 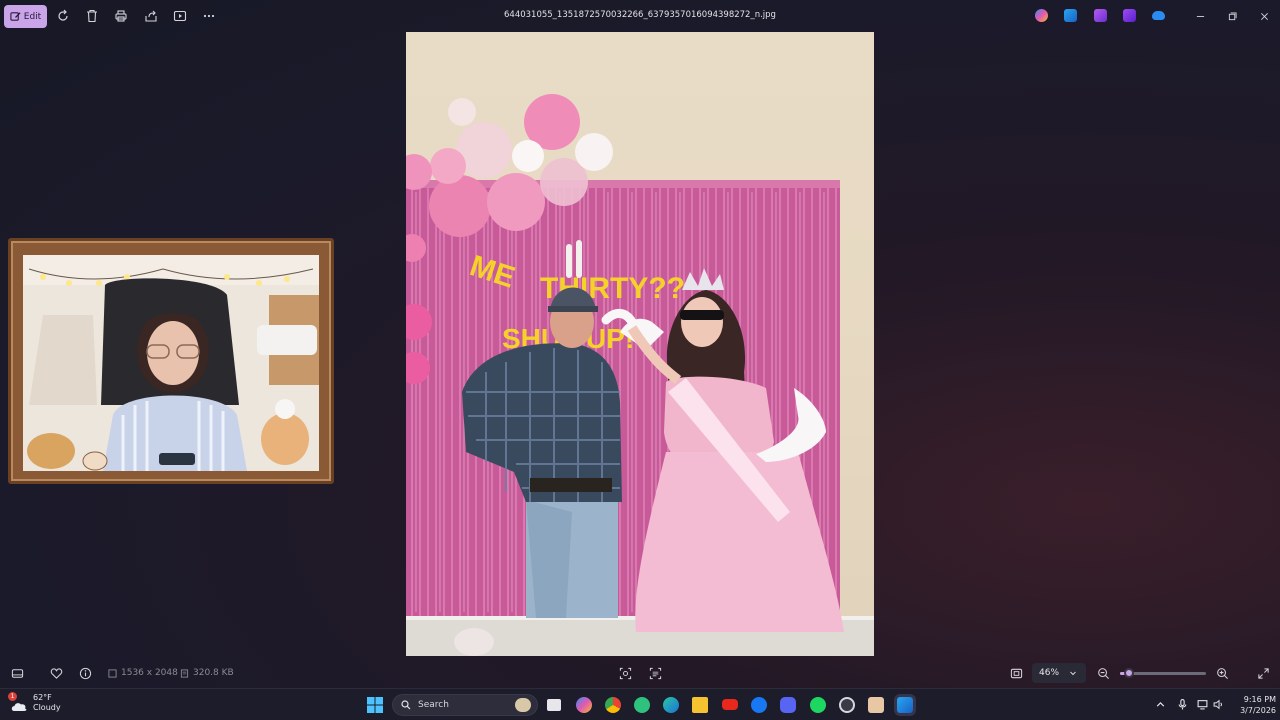 I want to click on clock-time: 9:16 PM, so click(x=1259, y=699).